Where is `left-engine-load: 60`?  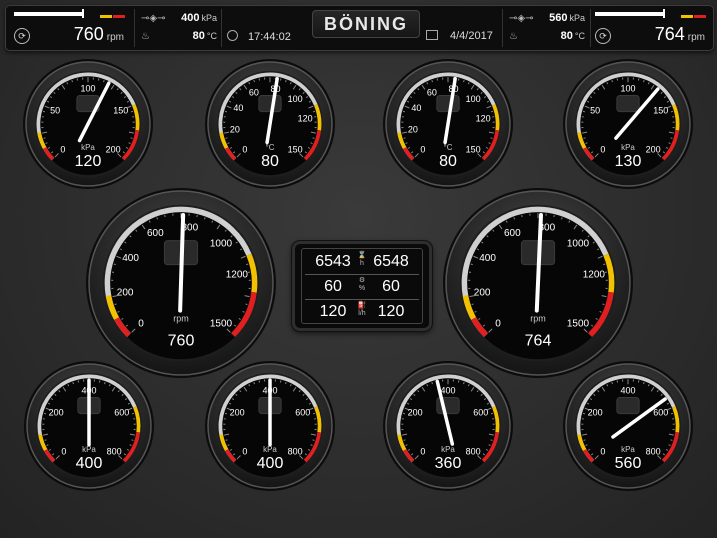
left-engine-load: 60 is located at coordinates (333, 286).